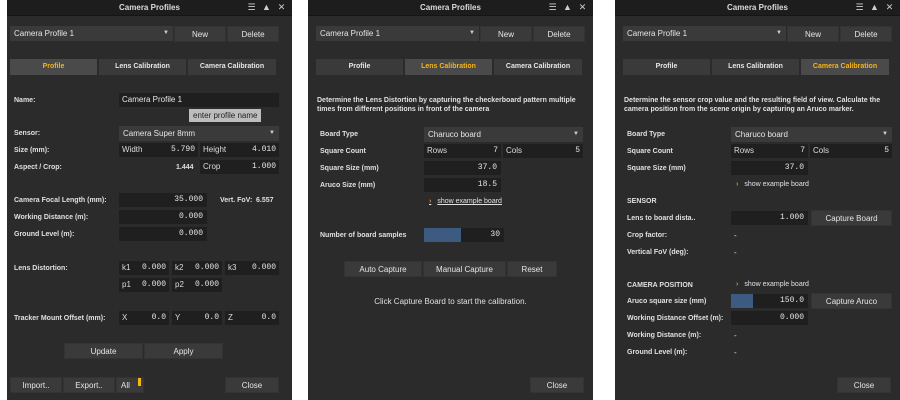 This screenshot has width=900, height=400. Describe the element at coordinates (650, 151) in the screenshot. I see `square-count-label: Square Count` at that location.